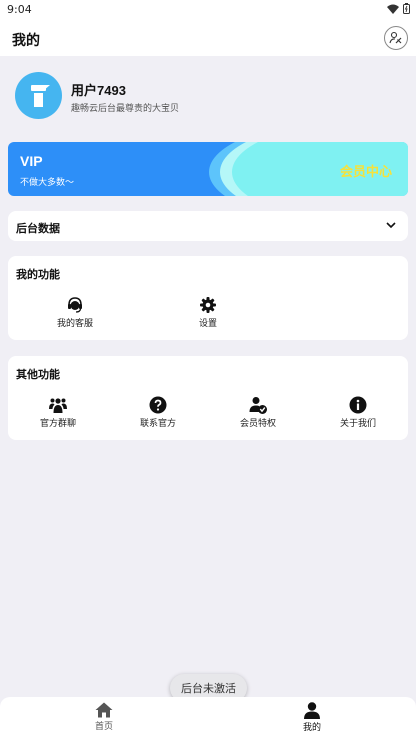  I want to click on other-functions-card: 其他功能 官方群聊 联系官方 会员特权 关于我们, so click(208, 398).